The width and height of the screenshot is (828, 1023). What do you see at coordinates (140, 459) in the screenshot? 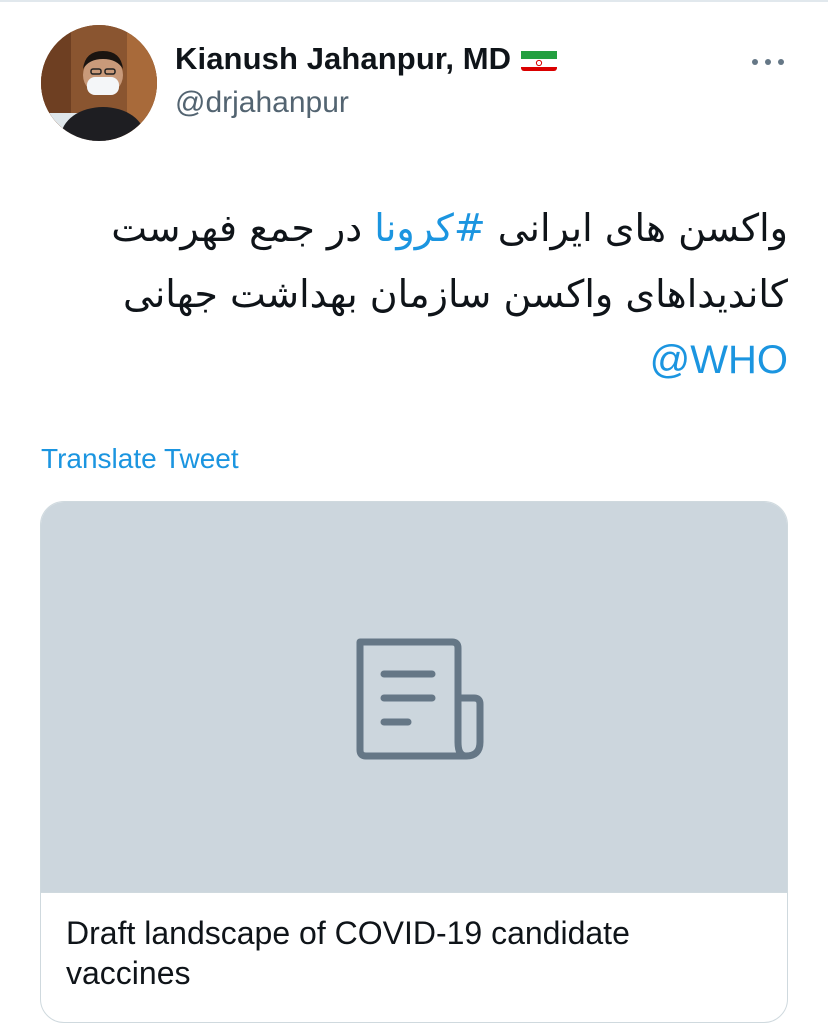
I see `translate-tweet-link: Translate Tweet` at bounding box center [140, 459].